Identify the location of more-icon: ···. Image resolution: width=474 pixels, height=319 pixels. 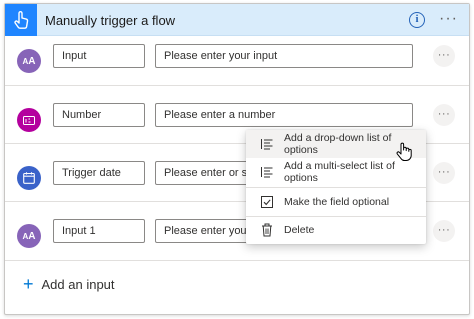
(448, 19).